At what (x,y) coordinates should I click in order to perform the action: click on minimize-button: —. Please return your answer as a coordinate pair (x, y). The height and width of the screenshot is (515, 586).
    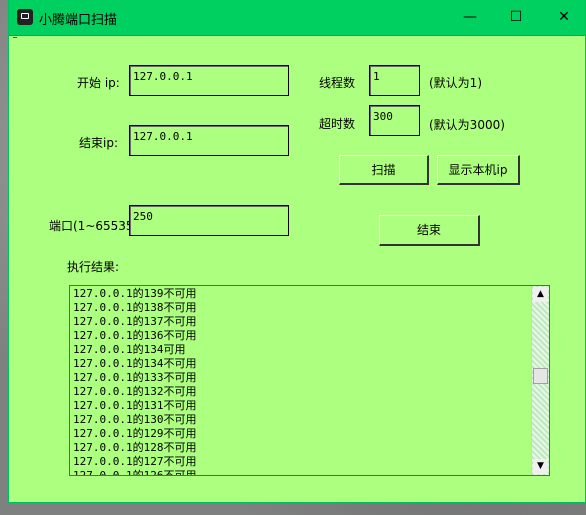
    Looking at the image, I should click on (470, 17).